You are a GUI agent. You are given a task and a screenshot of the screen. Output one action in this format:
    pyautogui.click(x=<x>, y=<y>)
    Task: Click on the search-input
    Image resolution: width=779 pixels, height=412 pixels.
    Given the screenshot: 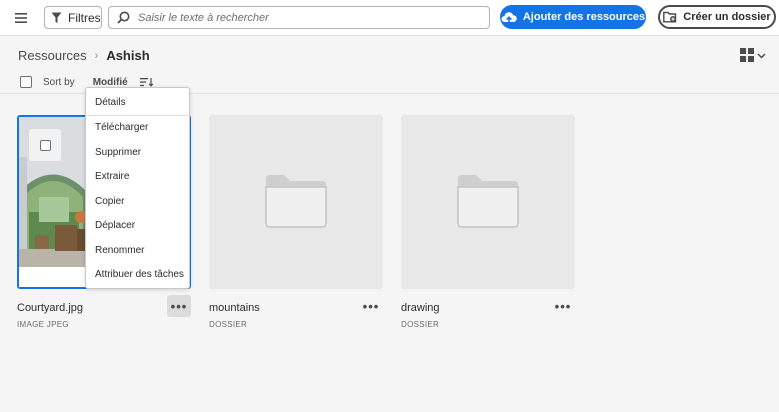 What is the action you would take?
    pyautogui.click(x=303, y=17)
    